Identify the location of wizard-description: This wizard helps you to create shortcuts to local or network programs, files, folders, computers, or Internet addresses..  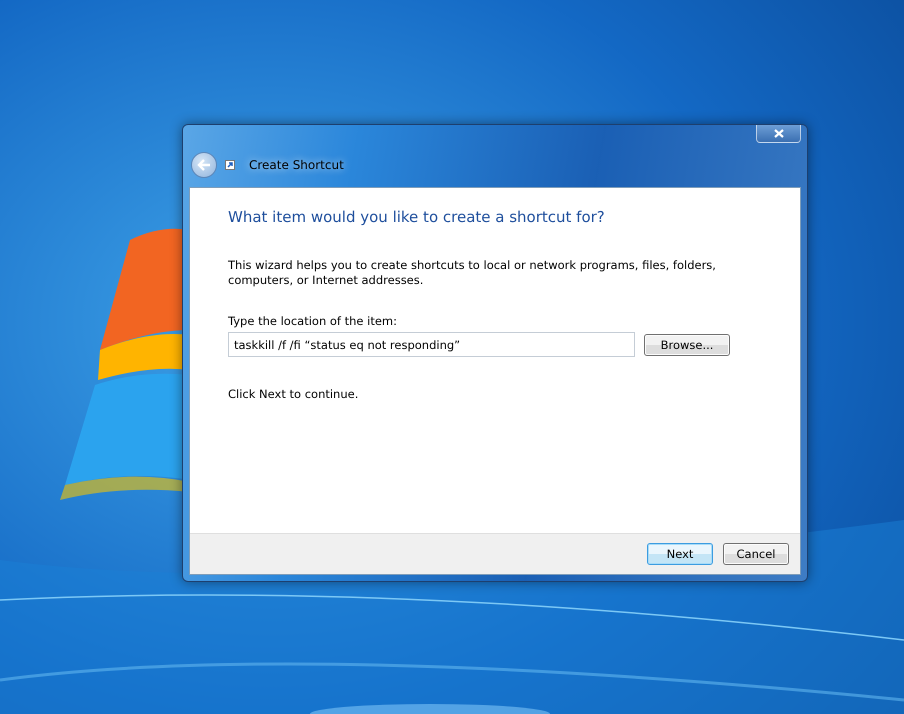
(472, 273).